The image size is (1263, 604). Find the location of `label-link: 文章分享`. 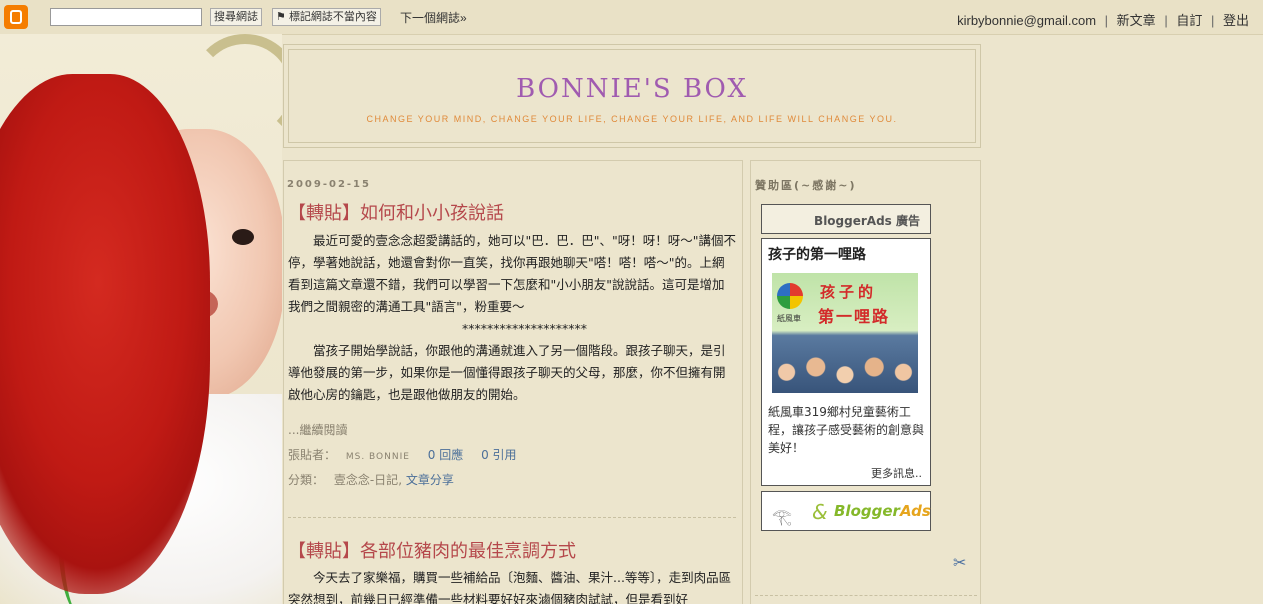

label-link: 文章分享 is located at coordinates (430, 480).